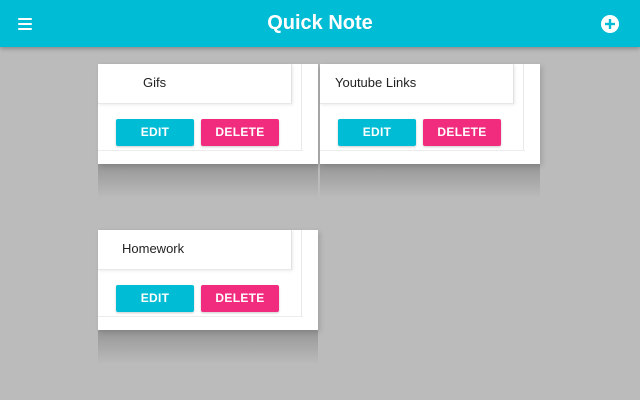 This screenshot has height=400, width=640. I want to click on note-title-box: Youtube Links, so click(417, 84).